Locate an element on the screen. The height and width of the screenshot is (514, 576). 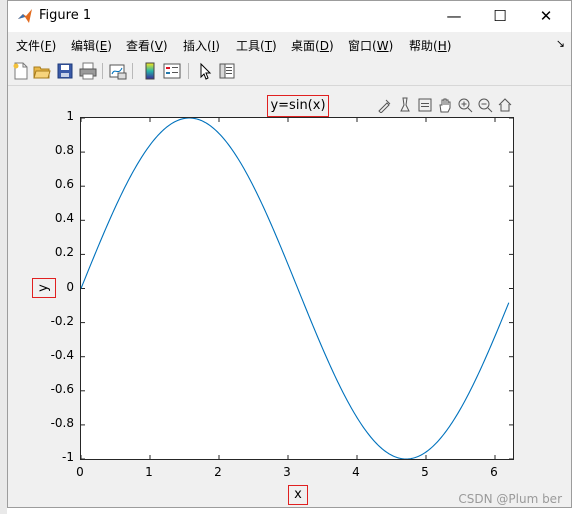
menu-view: 查看(V) is located at coordinates (147, 45).